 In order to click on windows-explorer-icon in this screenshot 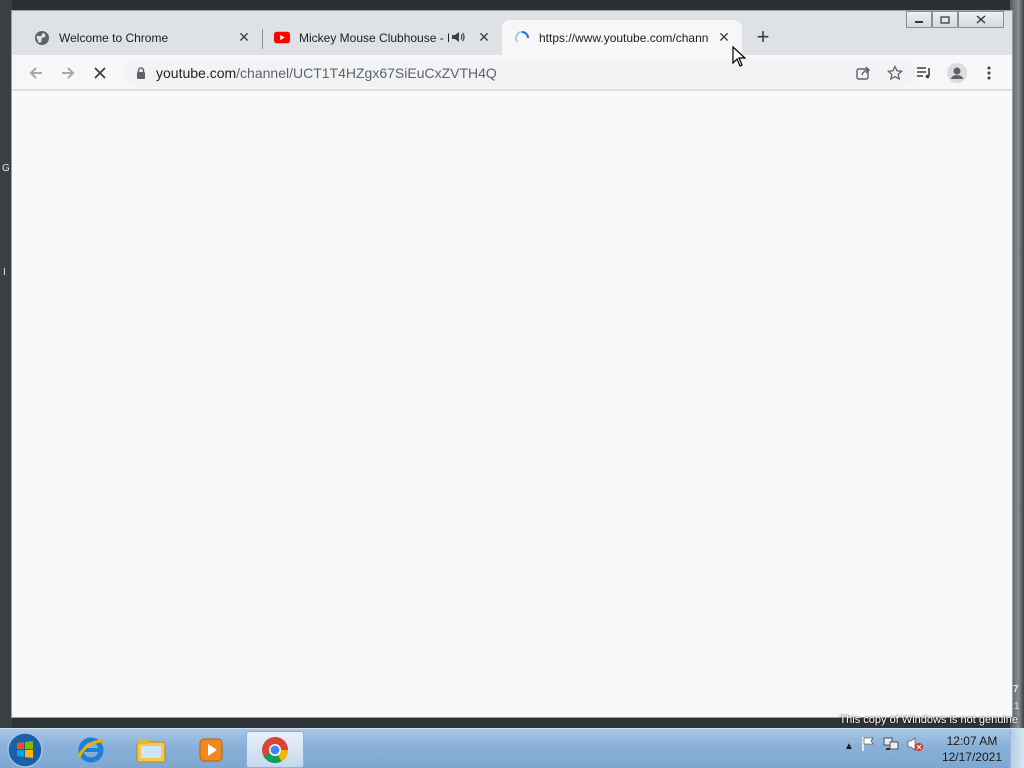, I will do `click(151, 749)`.